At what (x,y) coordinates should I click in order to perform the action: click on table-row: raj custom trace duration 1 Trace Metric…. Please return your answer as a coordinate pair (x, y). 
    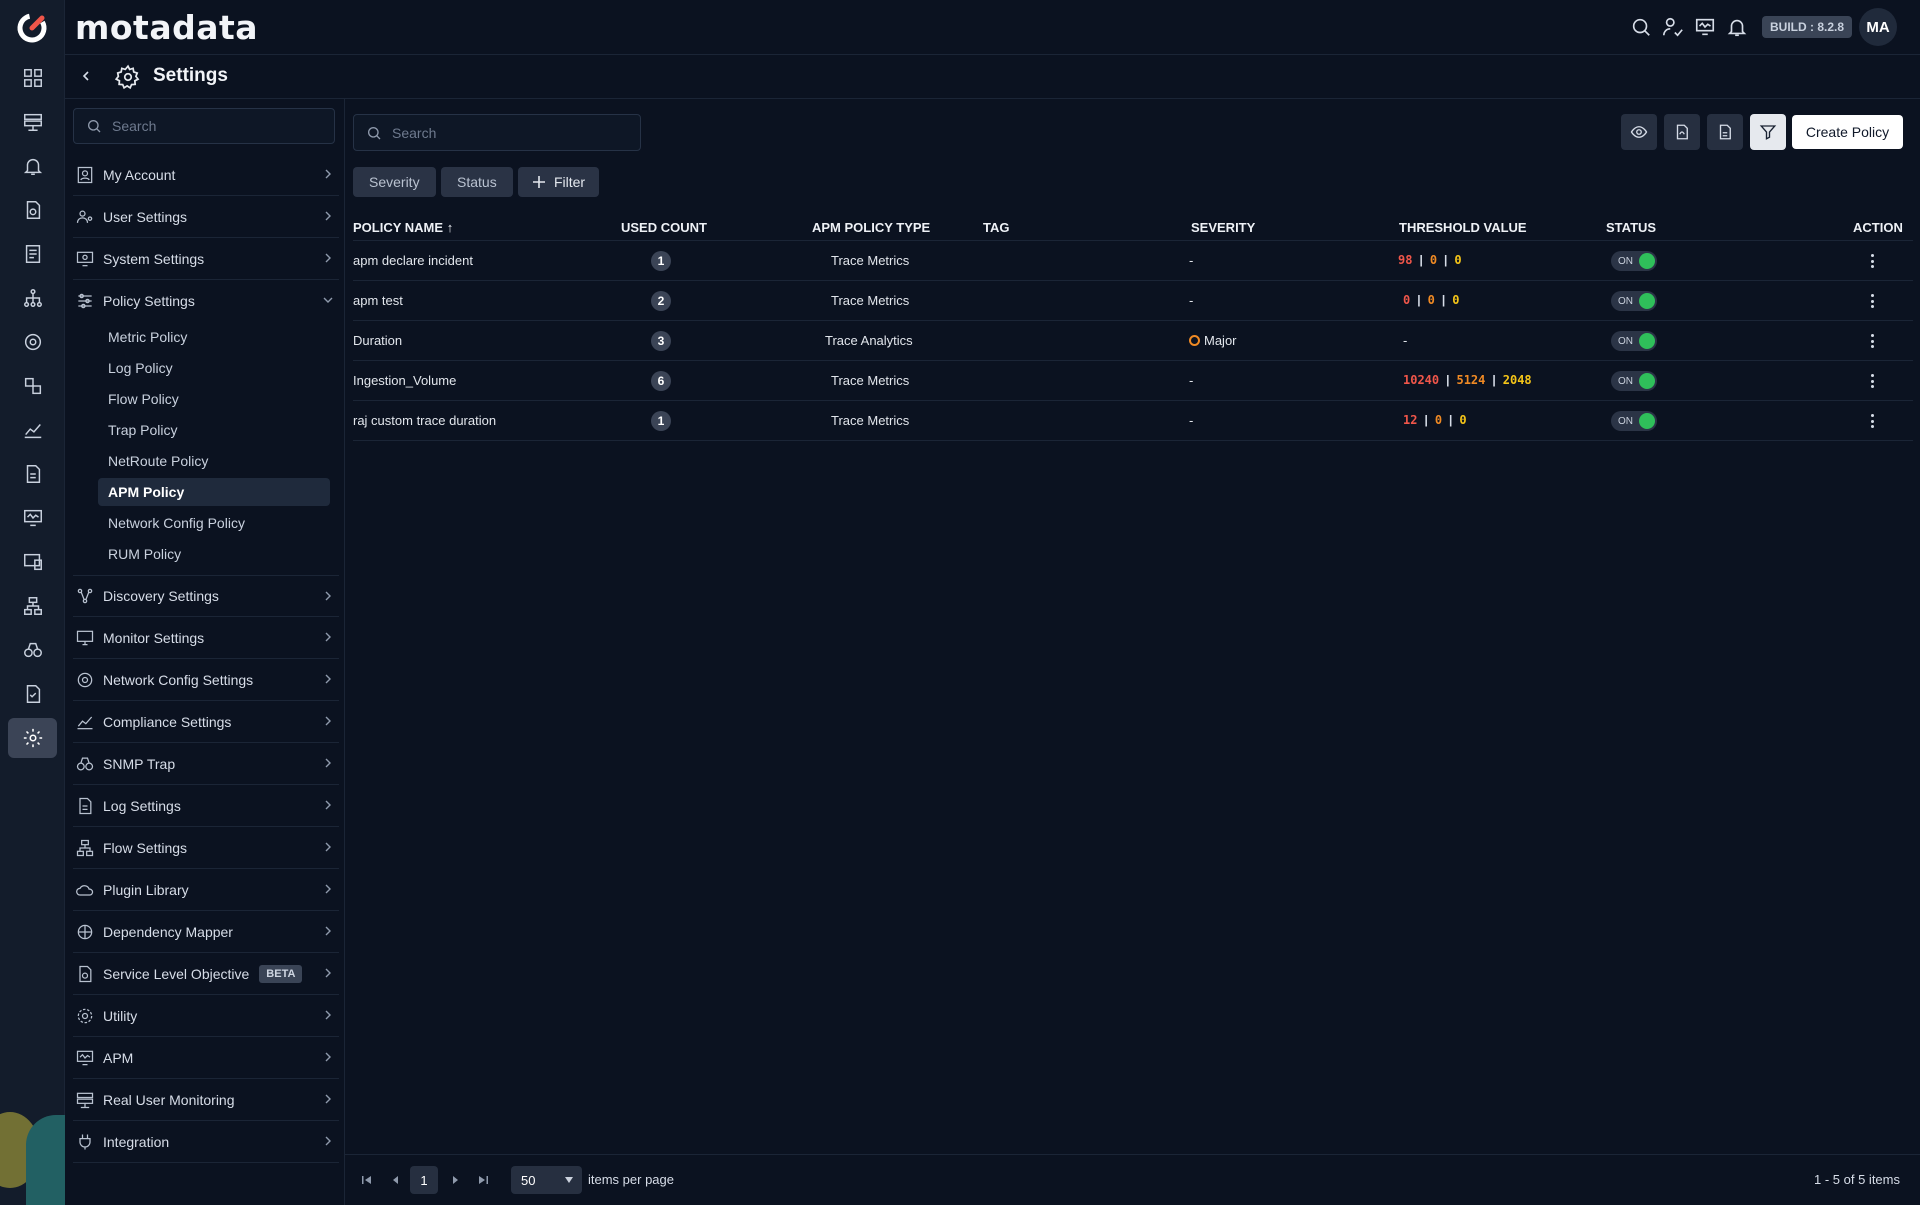
    Looking at the image, I should click on (1133, 421).